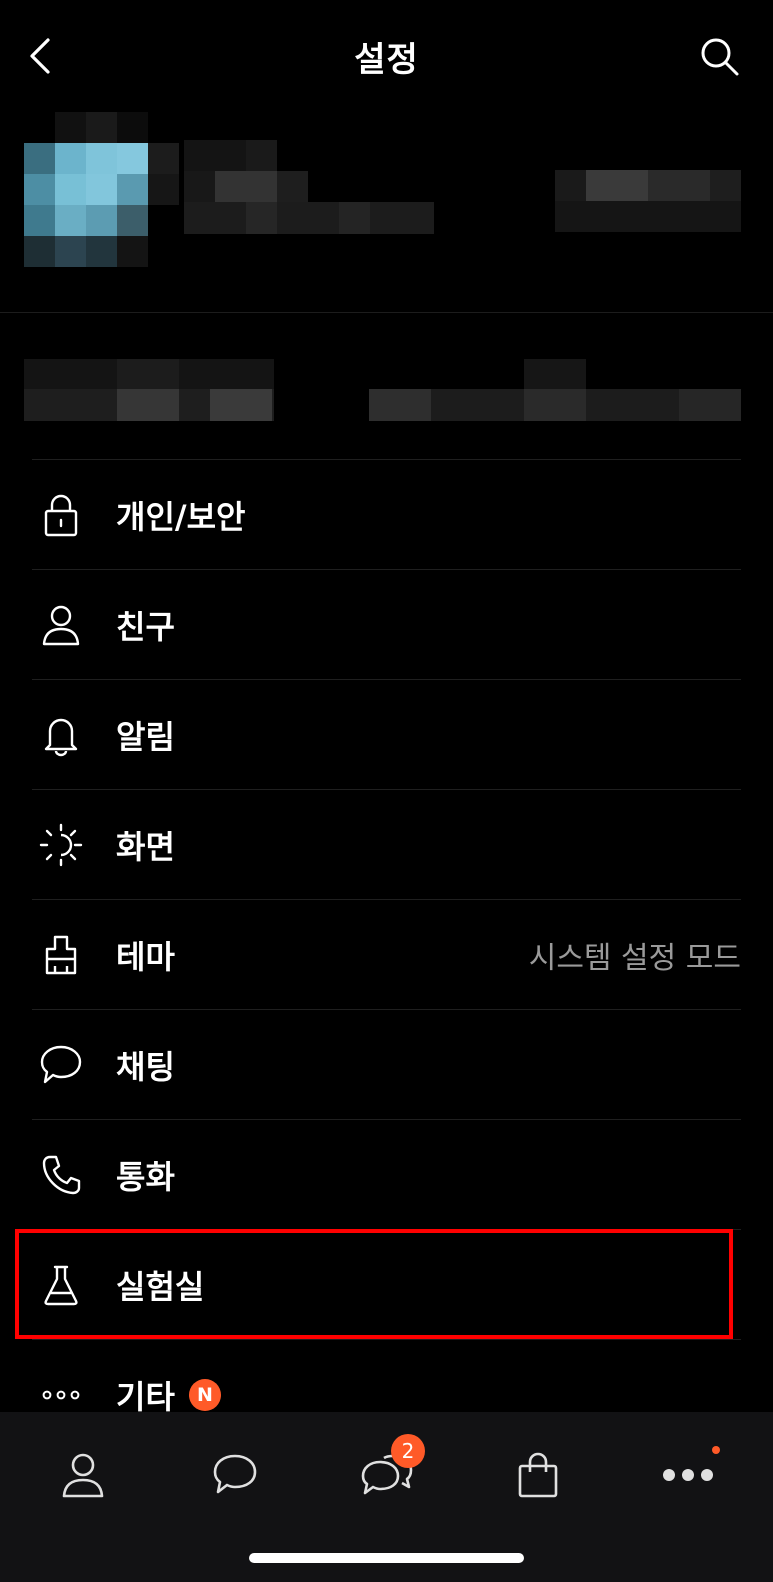 The width and height of the screenshot is (773, 1582). What do you see at coordinates (319, 188) in the screenshot?
I see `profile-name-blurred` at bounding box center [319, 188].